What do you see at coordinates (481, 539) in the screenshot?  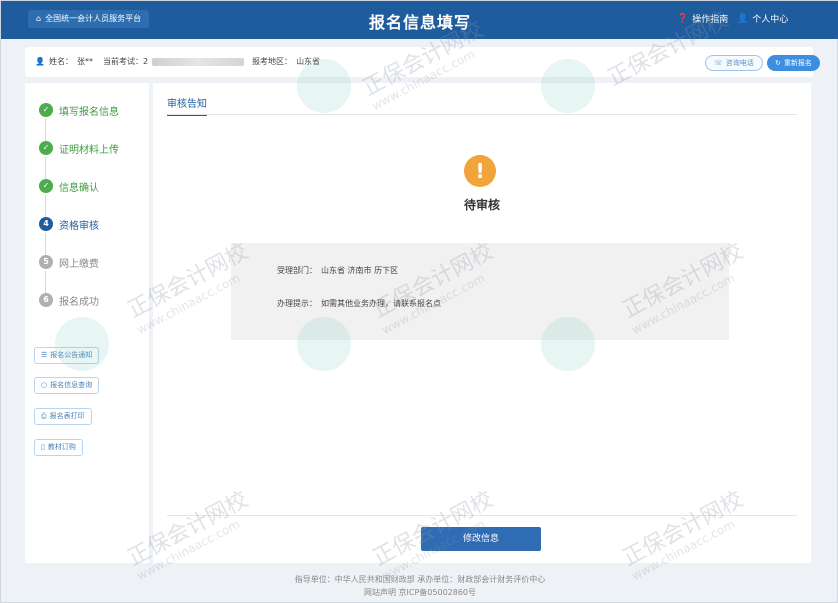 I see `modify-info-button: 修改信息` at bounding box center [481, 539].